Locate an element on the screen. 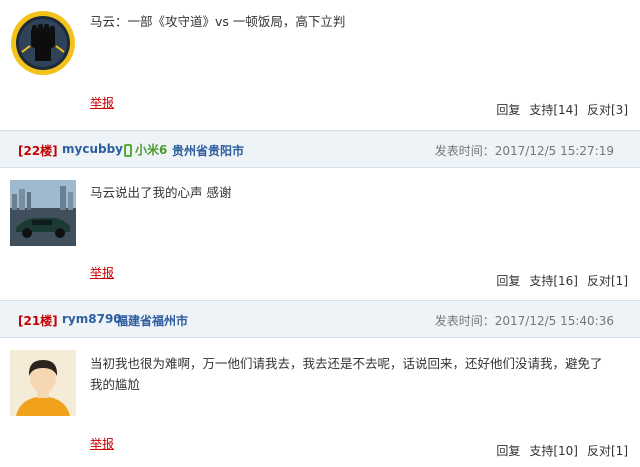  phone-icon is located at coordinates (128, 150).